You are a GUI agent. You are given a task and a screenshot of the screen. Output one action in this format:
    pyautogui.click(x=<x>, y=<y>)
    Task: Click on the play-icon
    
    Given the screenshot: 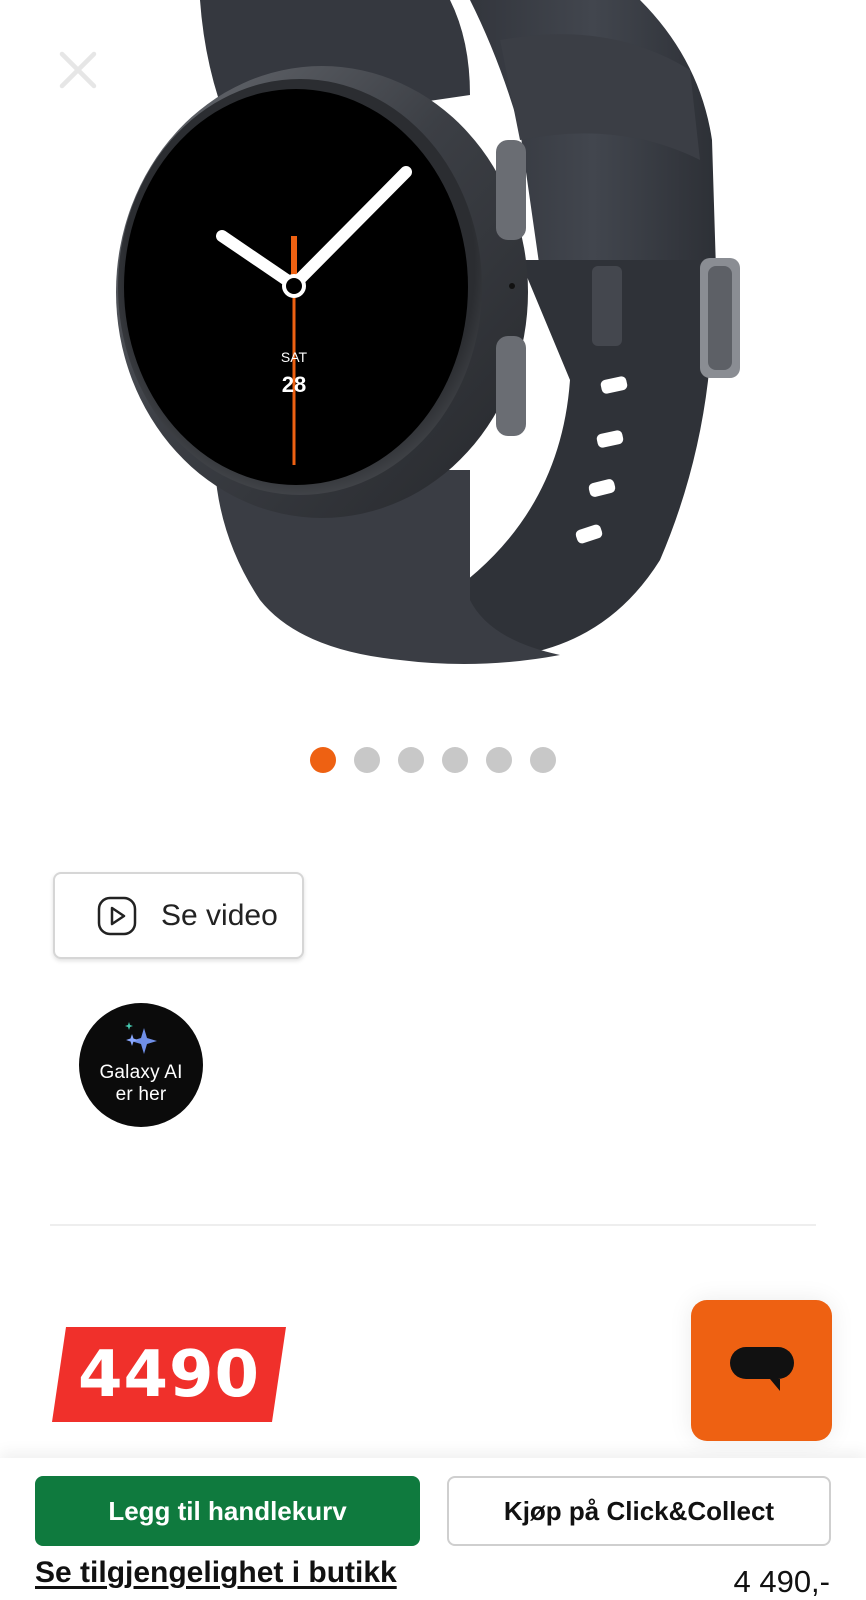 What is the action you would take?
    pyautogui.click(x=117, y=916)
    